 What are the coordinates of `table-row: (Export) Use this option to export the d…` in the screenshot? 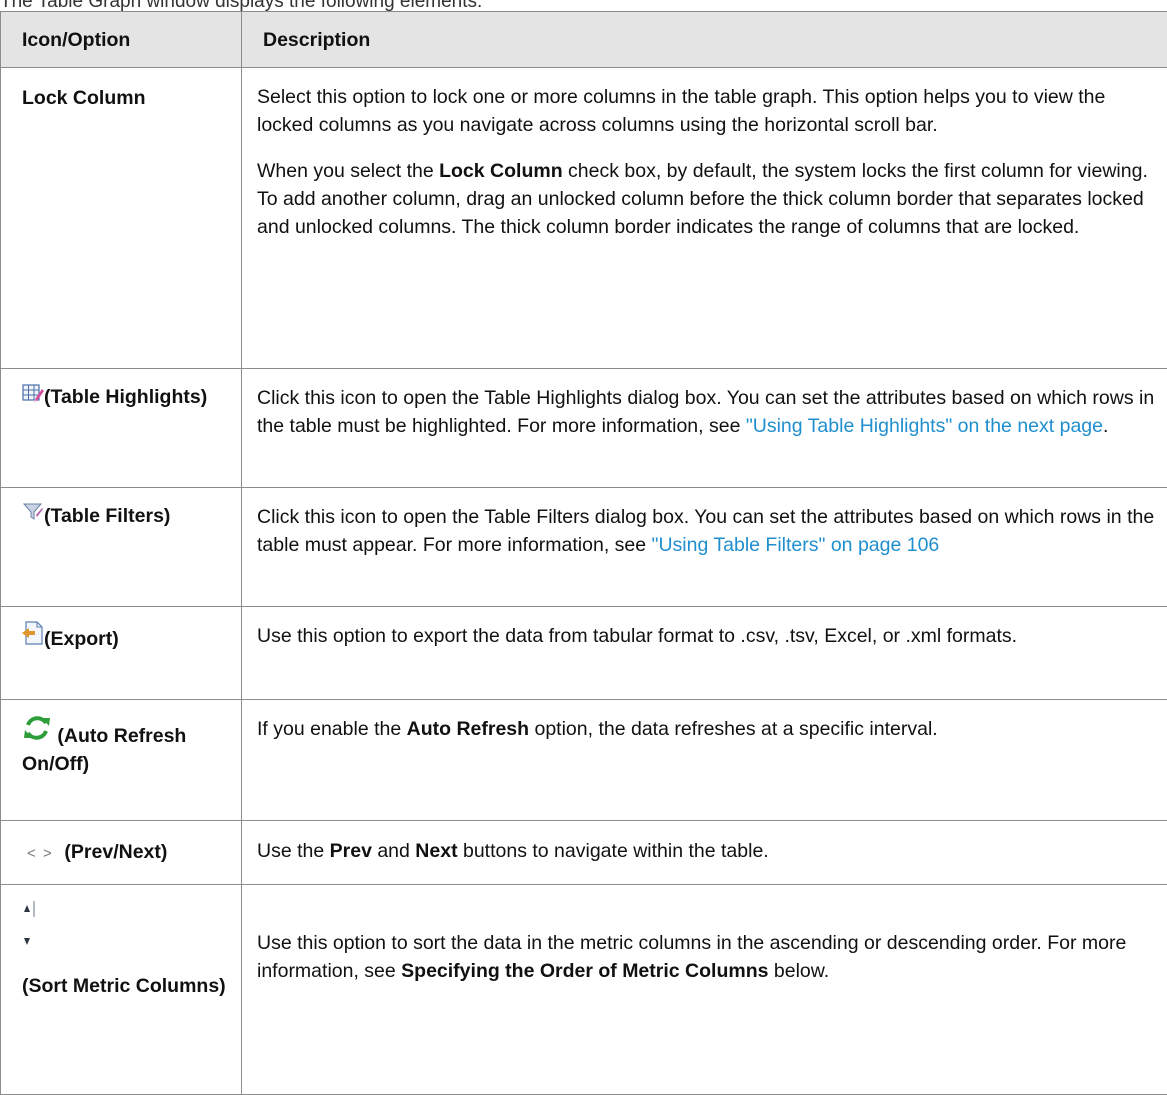 It's located at (584, 653).